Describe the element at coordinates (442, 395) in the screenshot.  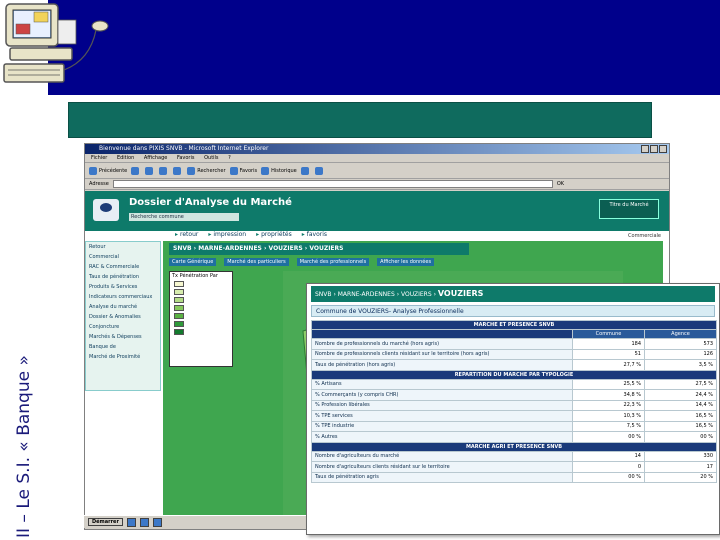
I see `row-label: % Commerçants (y compris CHR)` at that location.